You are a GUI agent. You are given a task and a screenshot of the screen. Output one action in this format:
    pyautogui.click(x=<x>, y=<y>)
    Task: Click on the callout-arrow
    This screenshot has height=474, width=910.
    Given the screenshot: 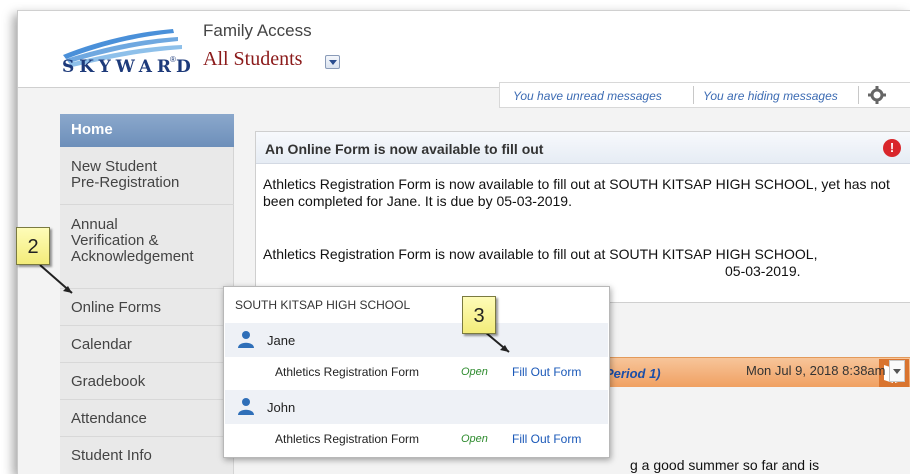 What is the action you would take?
    pyautogui.click(x=274, y=308)
    